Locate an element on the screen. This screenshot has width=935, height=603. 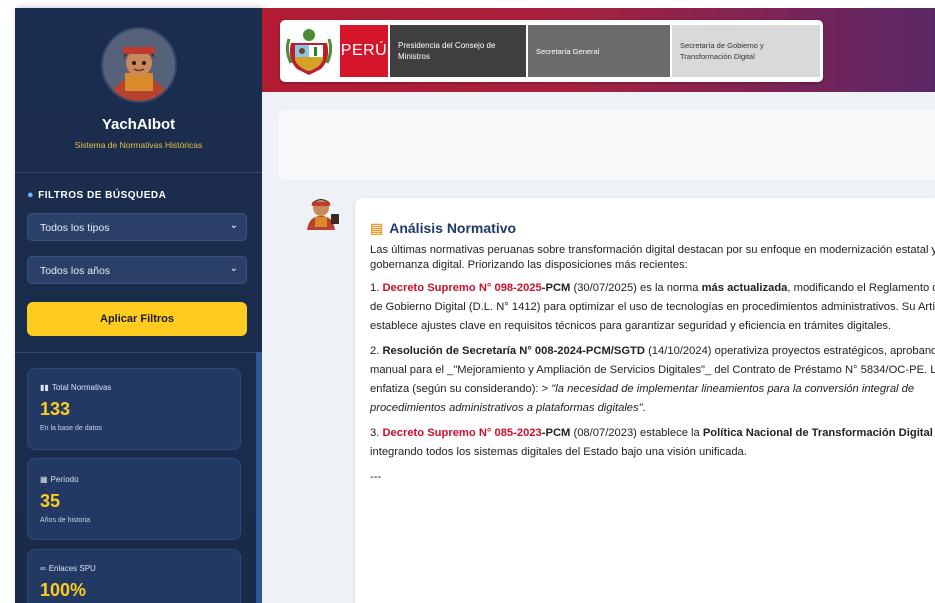
year-select: Todos los años ⌄ is located at coordinates (137, 270).